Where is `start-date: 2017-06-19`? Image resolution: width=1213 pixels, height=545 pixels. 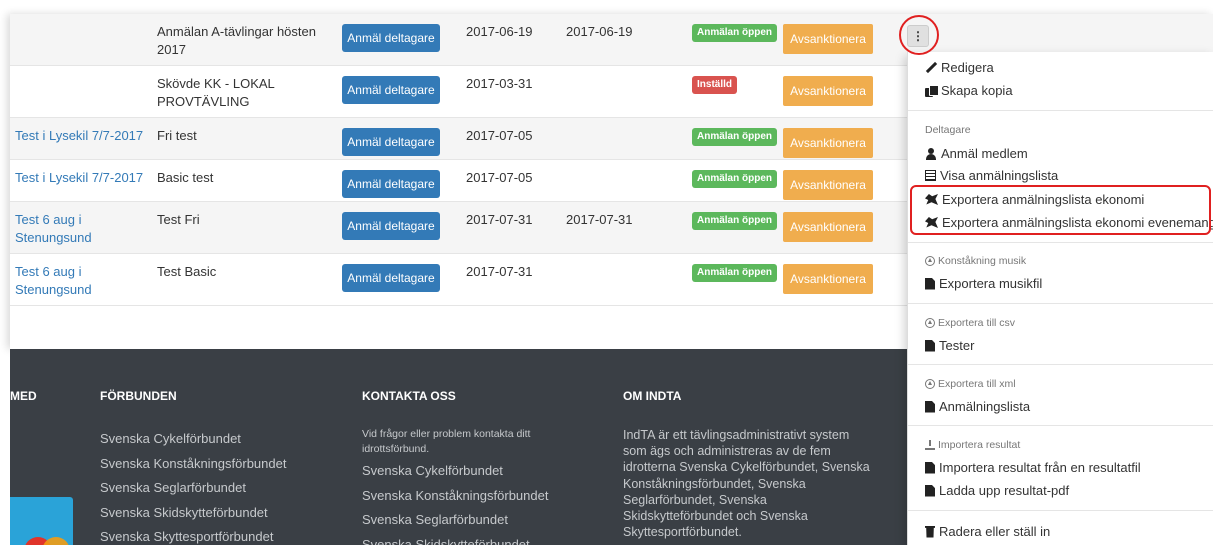
start-date: 2017-06-19 is located at coordinates (499, 31).